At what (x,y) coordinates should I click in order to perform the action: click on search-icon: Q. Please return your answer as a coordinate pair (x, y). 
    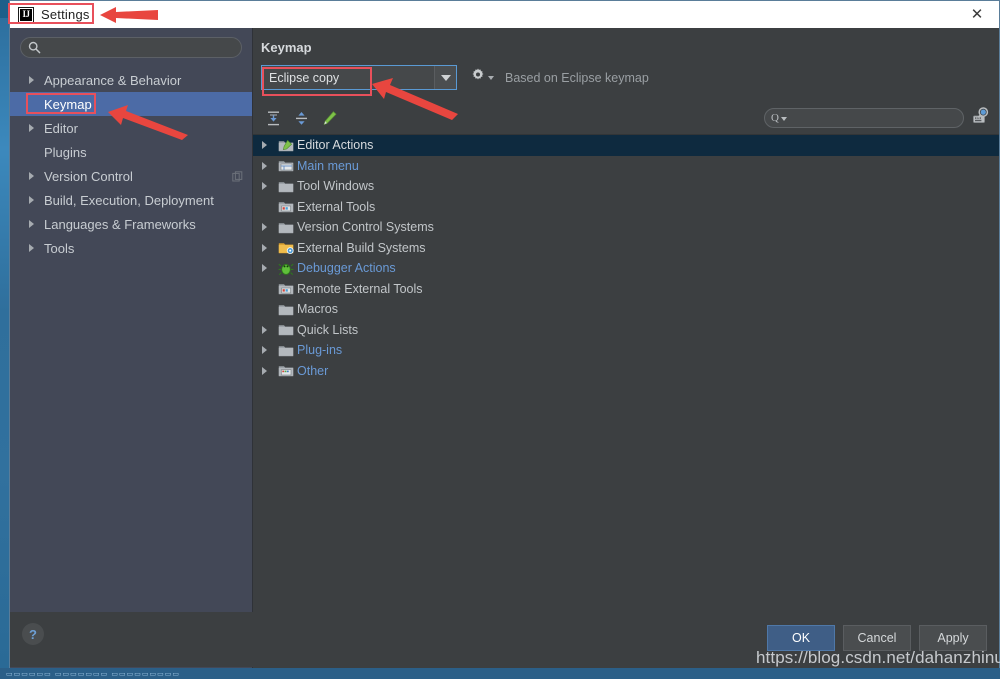
    Looking at the image, I should click on (775, 118).